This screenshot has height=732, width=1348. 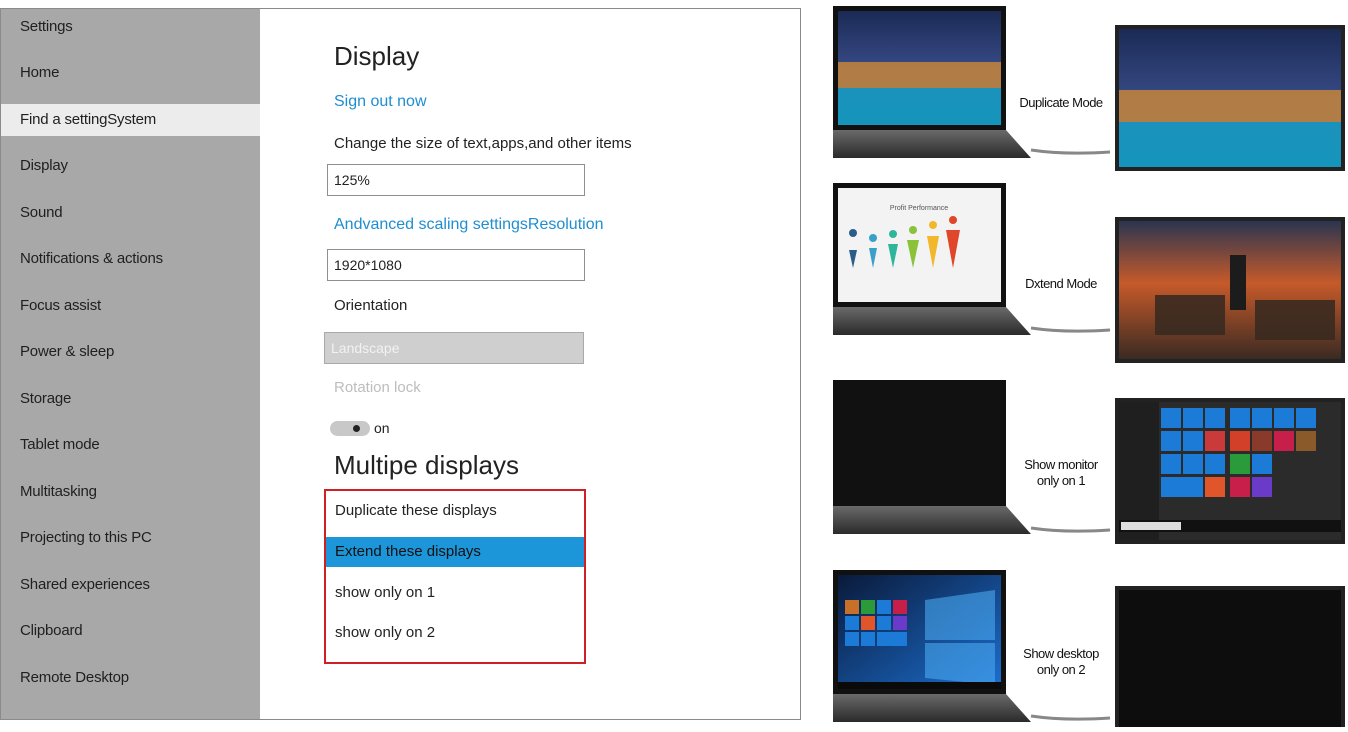 What do you see at coordinates (1061, 653) in the screenshot?
I see `show-desktop-line-1: Show desktop` at bounding box center [1061, 653].